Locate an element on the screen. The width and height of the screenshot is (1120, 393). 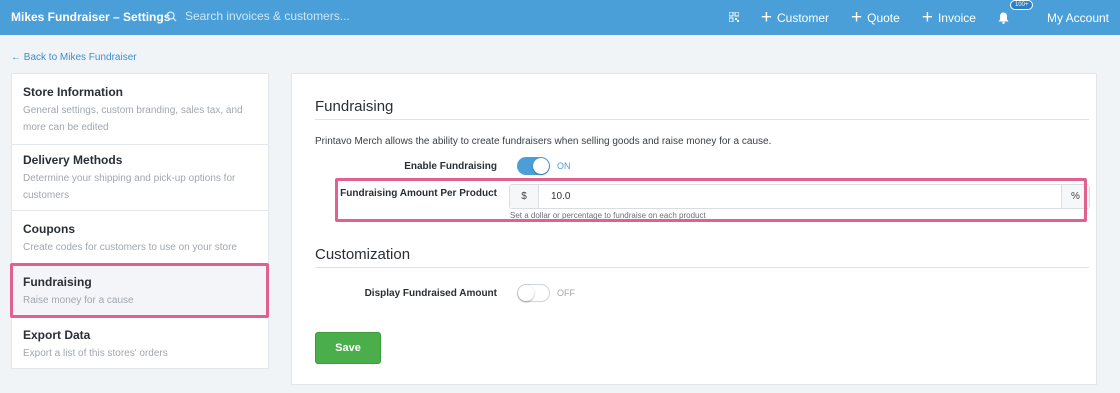
display-fundraised-amount-toggle is located at coordinates (533, 293).